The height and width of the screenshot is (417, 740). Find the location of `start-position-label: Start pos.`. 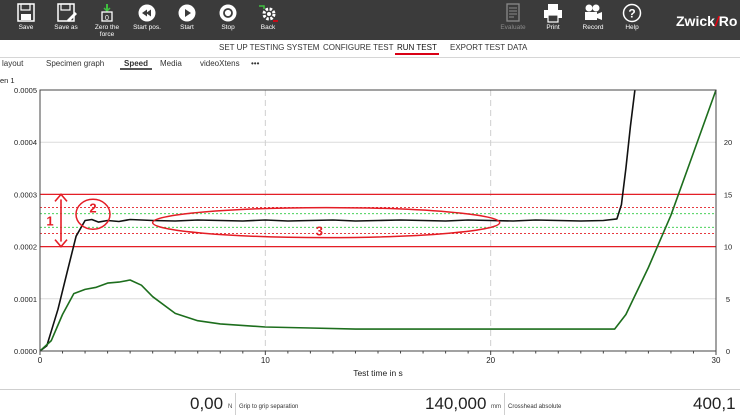

start-position-label: Start pos. is located at coordinates (147, 27).